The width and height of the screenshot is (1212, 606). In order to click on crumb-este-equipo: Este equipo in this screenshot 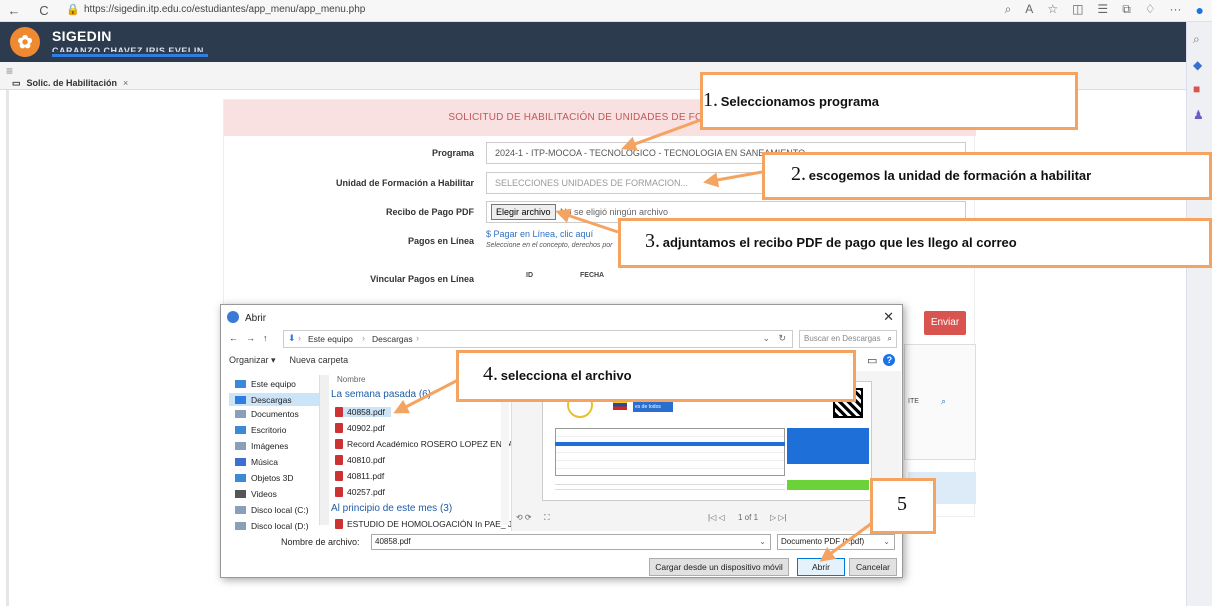, I will do `click(330, 339)`.